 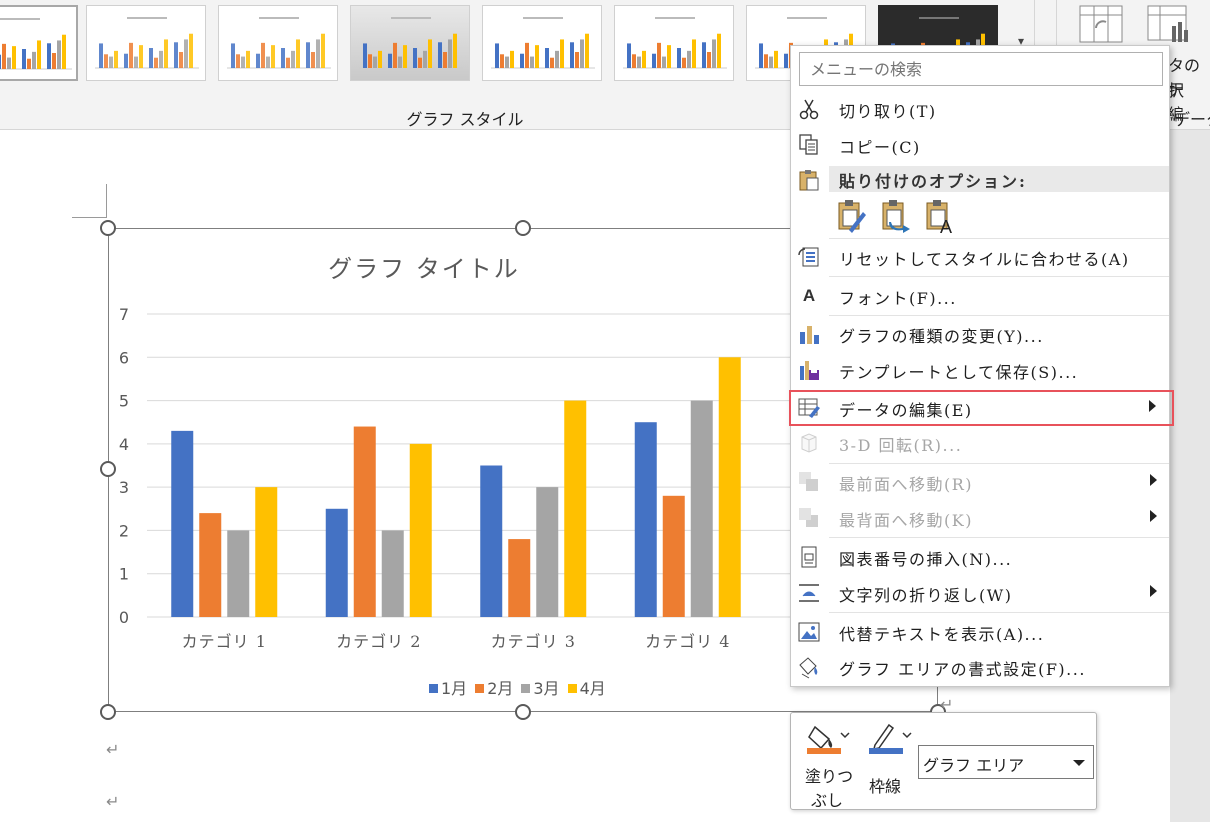 I want to click on legend-entry: 3月, so click(x=540, y=687).